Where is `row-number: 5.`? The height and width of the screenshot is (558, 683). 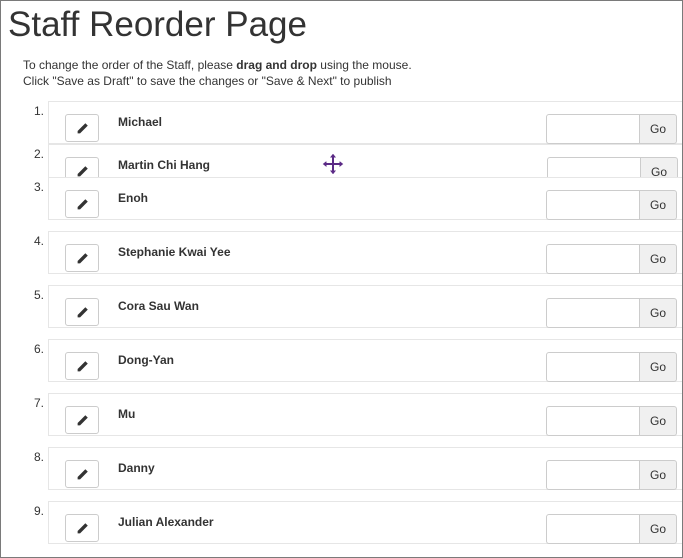
row-number: 5. is located at coordinates (39, 295).